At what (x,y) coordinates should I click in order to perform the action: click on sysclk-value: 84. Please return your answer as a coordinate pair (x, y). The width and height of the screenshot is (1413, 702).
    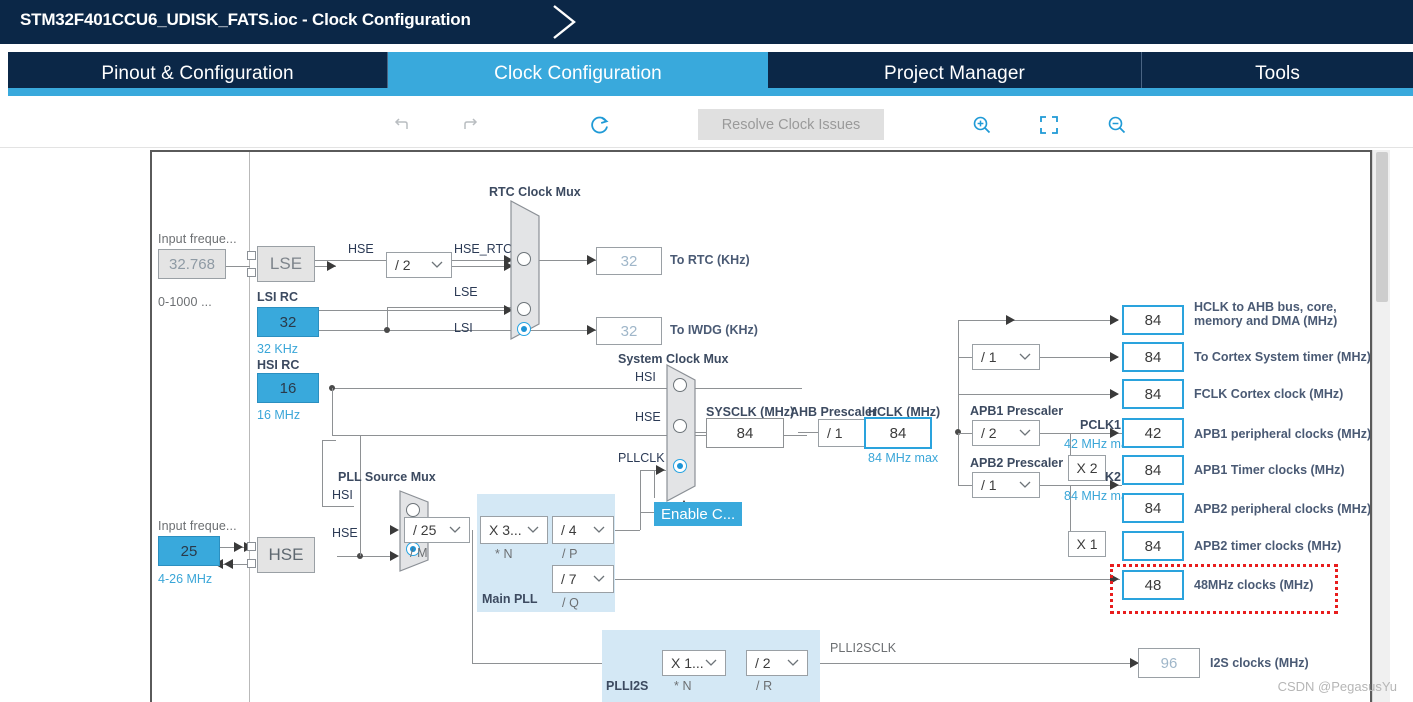
    Looking at the image, I should click on (745, 433).